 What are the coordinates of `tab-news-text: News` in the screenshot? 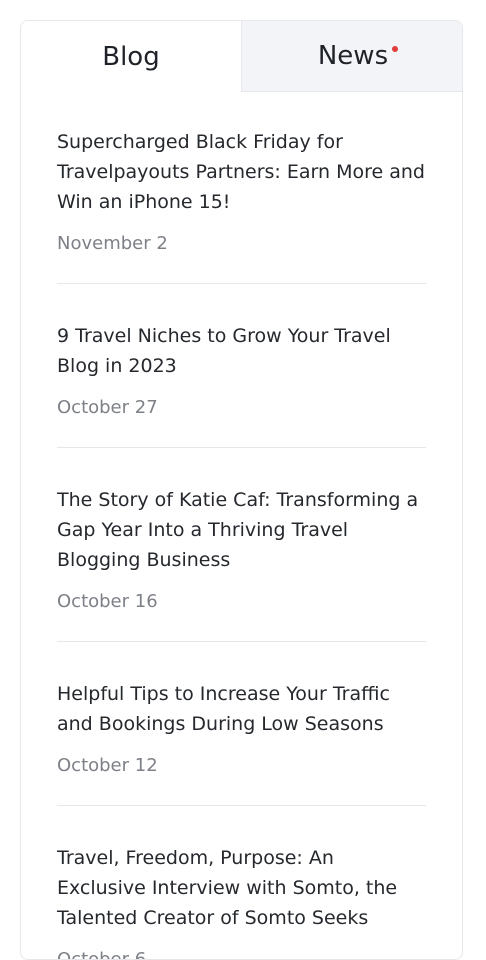 It's located at (353, 56).